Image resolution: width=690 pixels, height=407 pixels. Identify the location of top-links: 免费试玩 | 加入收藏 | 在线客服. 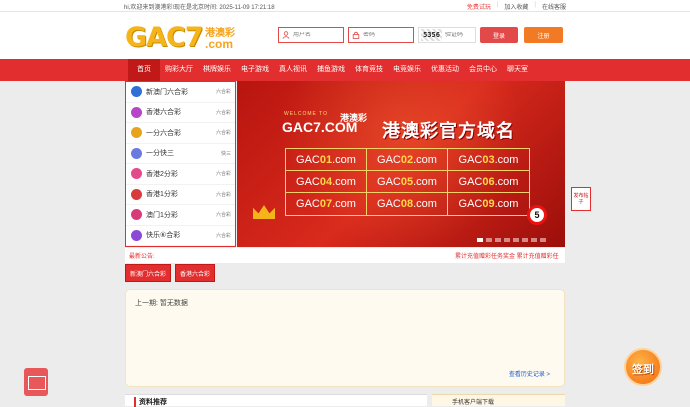
(516, 6).